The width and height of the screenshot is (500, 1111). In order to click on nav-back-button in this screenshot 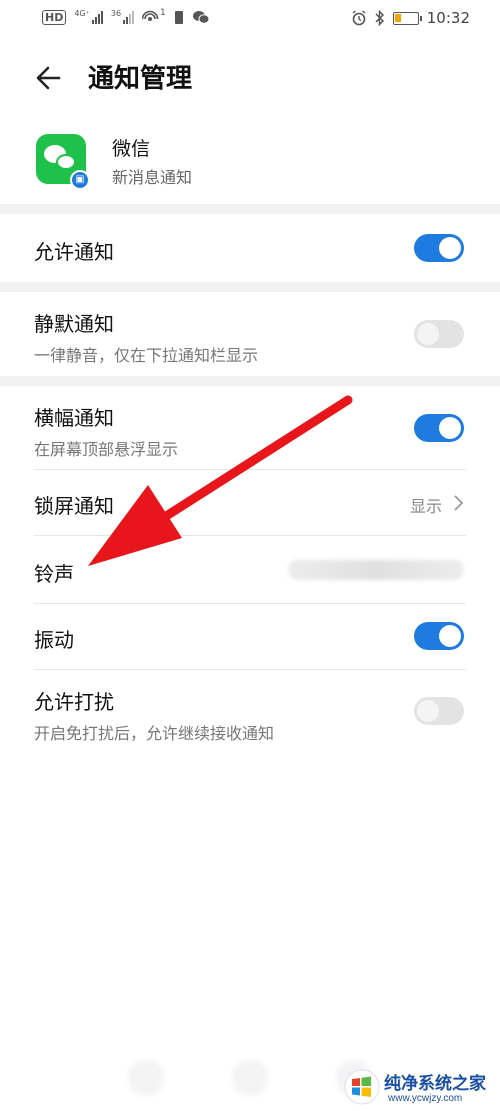, I will do `click(146, 1078)`.